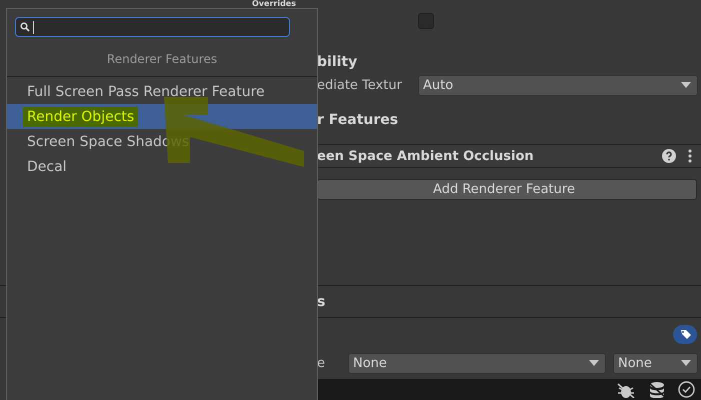  What do you see at coordinates (162, 60) in the screenshot?
I see `popup-title: Renderer Features` at bounding box center [162, 60].